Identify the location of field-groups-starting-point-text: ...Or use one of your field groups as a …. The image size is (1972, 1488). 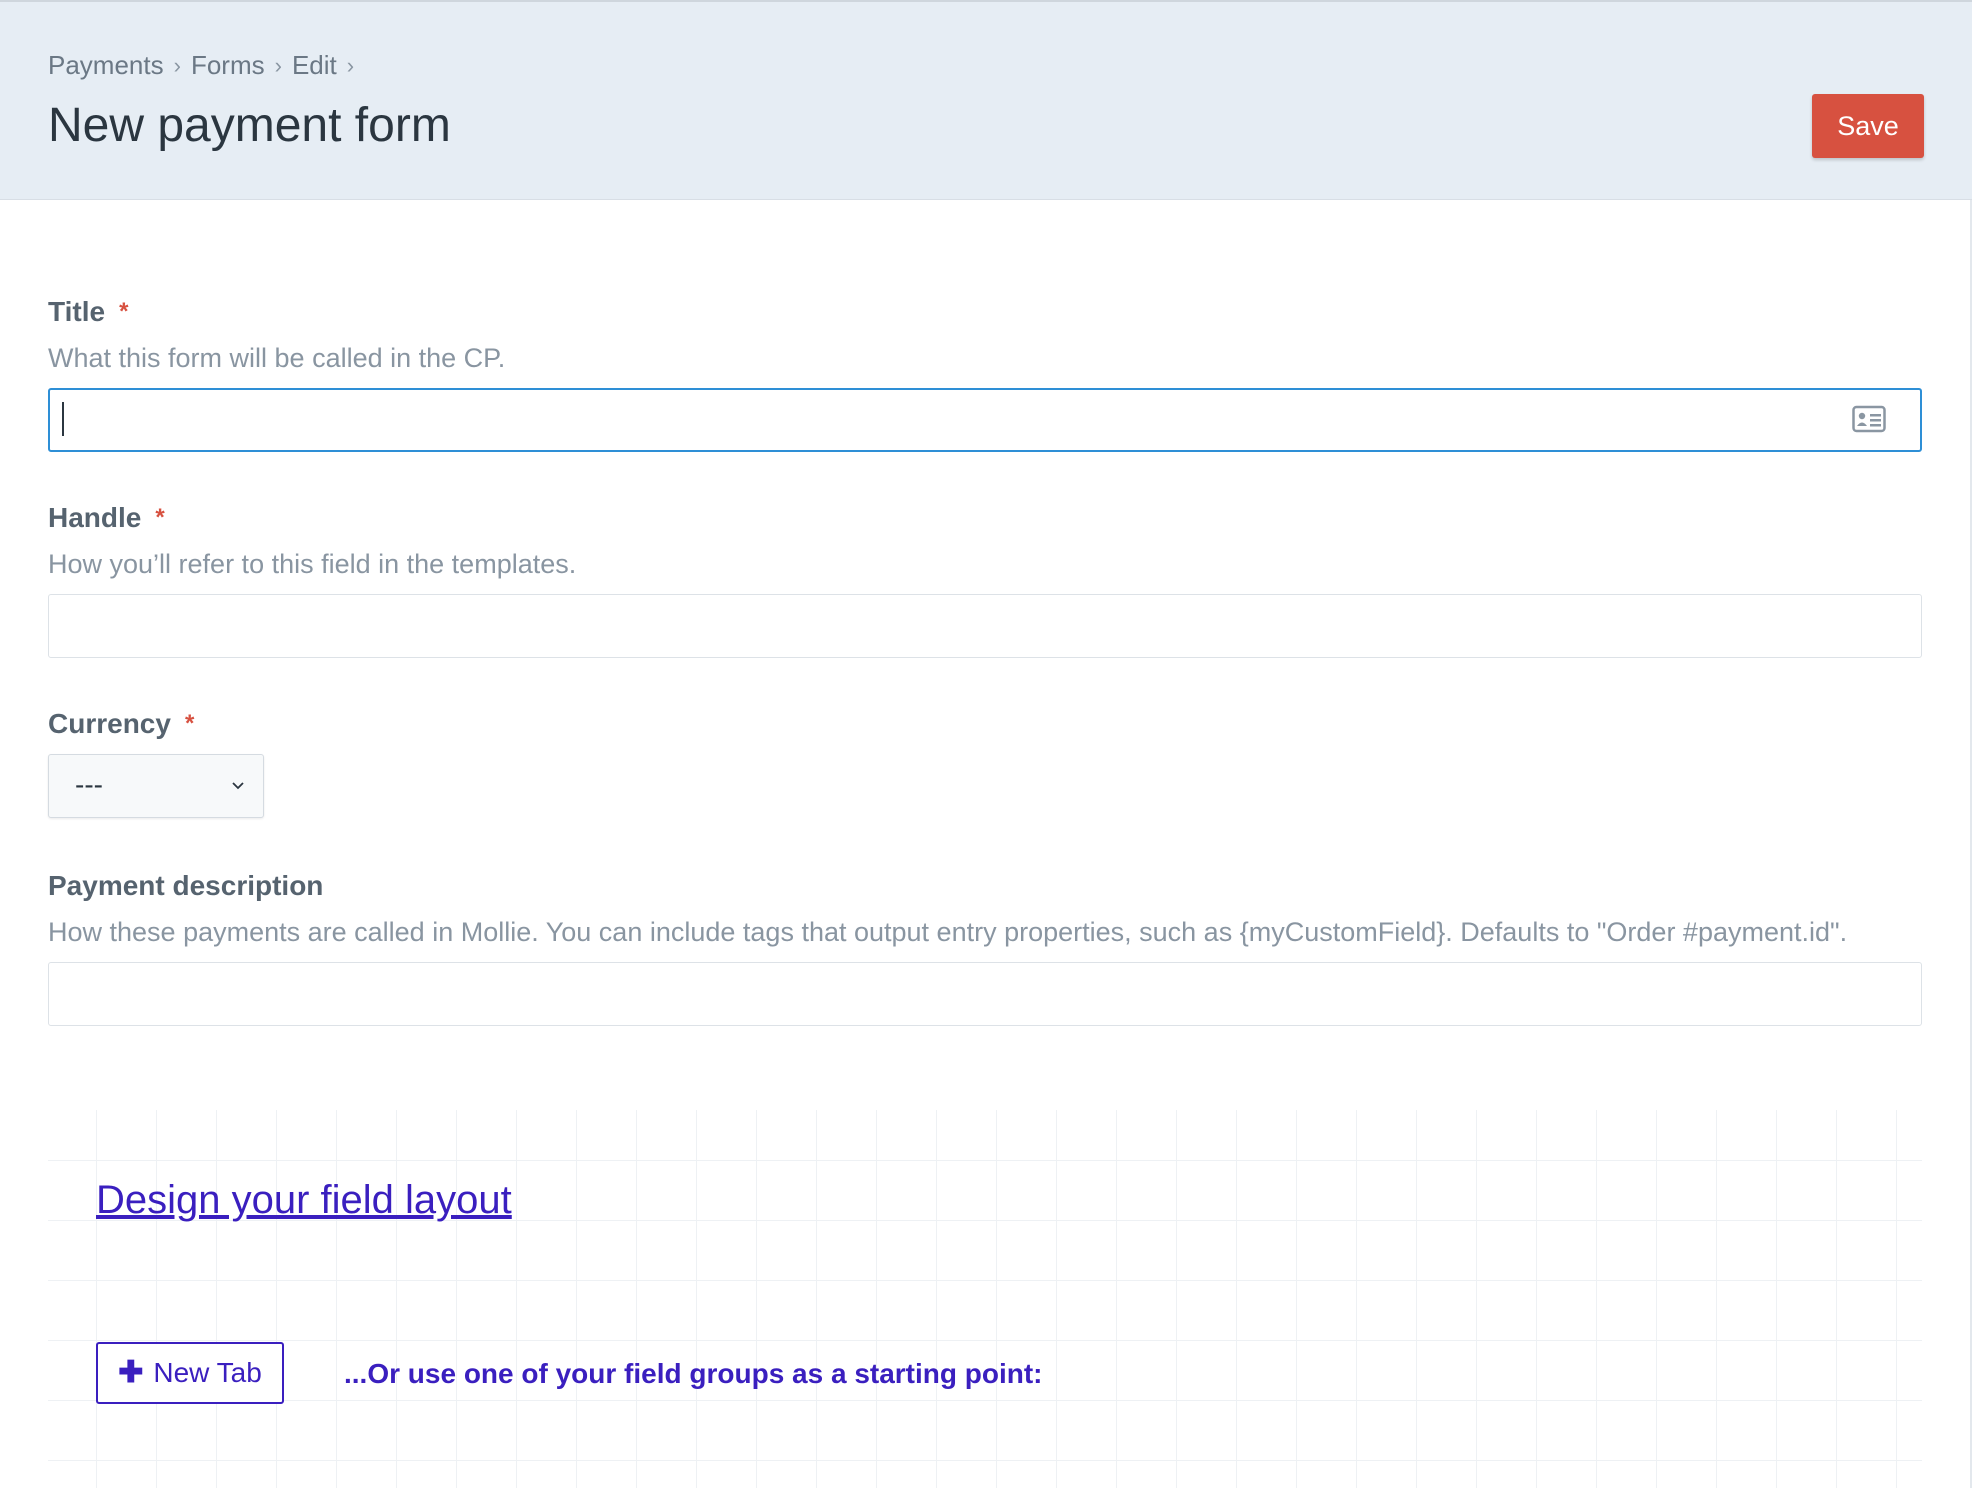
(693, 1373).